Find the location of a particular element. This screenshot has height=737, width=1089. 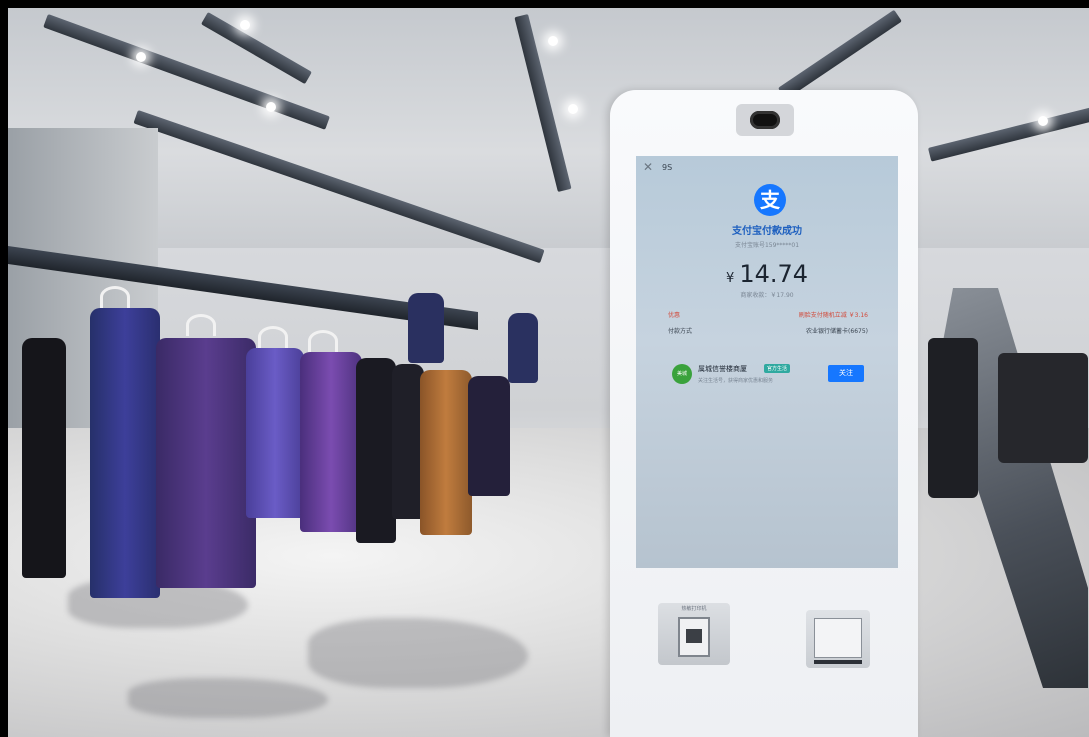

scanner-window-icon is located at coordinates (838, 638).